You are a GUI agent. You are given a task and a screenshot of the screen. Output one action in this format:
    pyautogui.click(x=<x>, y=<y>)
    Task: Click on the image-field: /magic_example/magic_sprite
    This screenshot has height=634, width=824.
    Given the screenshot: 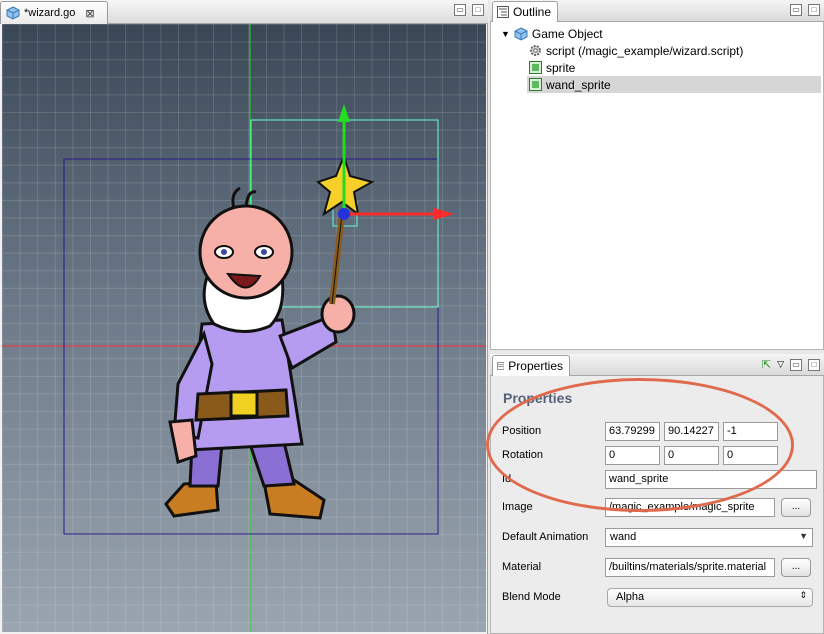 What is the action you would take?
    pyautogui.click(x=690, y=507)
    